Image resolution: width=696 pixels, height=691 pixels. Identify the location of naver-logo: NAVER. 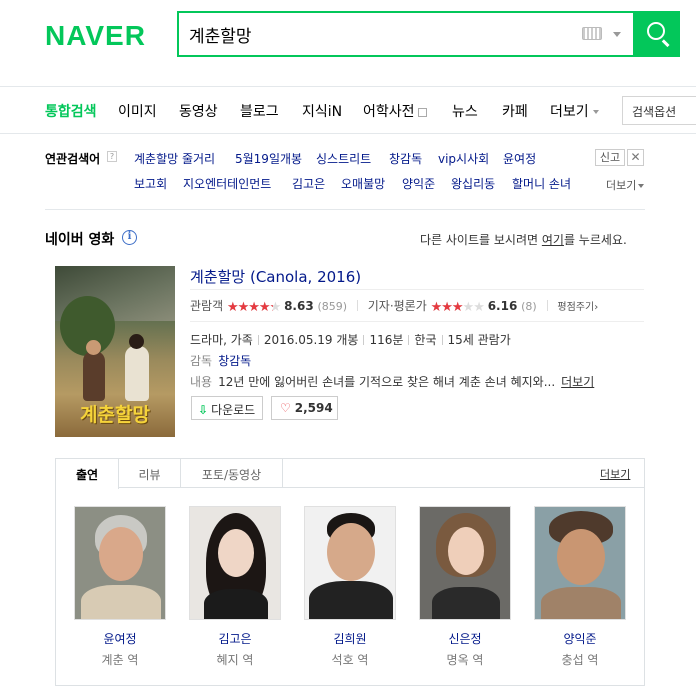
(95, 36).